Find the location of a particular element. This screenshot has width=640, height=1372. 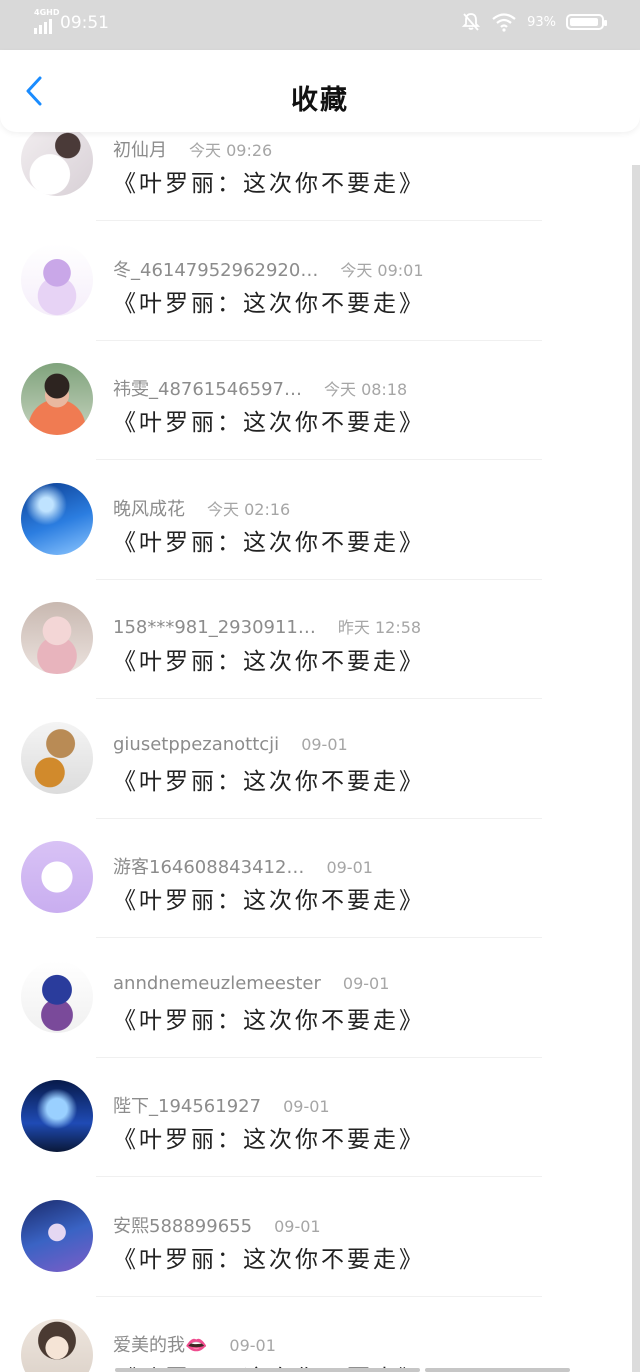

item-meta: 爱美的我👄 09-01 is located at coordinates (194, 1344).